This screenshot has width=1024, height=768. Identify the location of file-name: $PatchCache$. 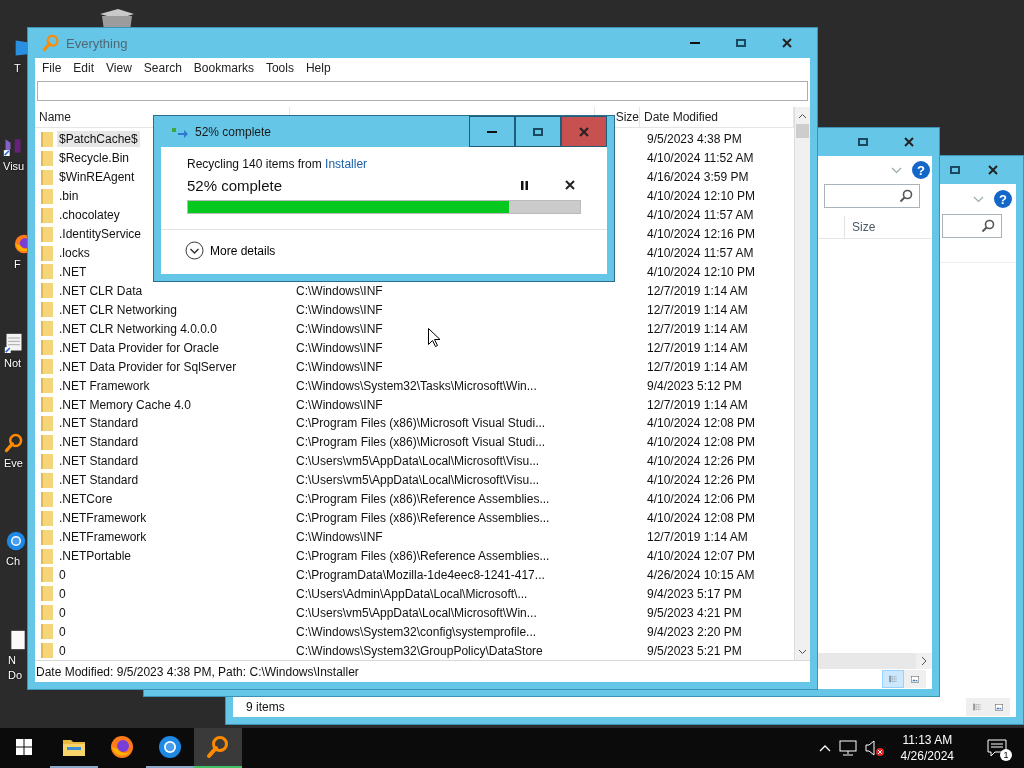
(98, 139).